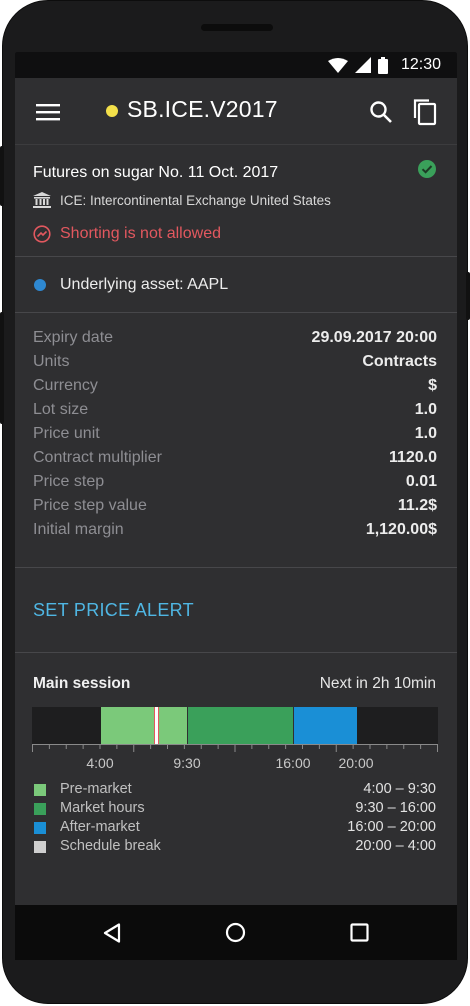 The image size is (470, 1006). What do you see at coordinates (51, 361) in the screenshot?
I see `property-key: Units` at bounding box center [51, 361].